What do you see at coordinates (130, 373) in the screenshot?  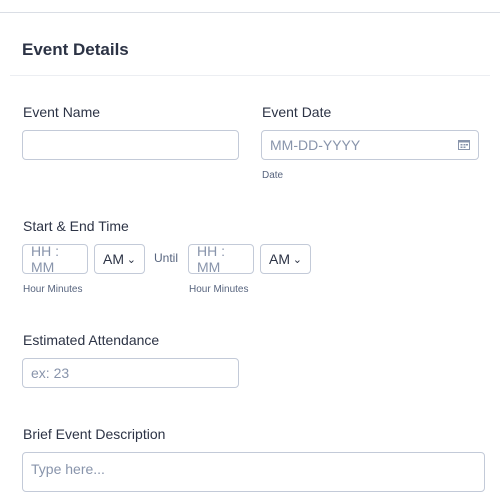 I see `attendance-input: ex: 23` at bounding box center [130, 373].